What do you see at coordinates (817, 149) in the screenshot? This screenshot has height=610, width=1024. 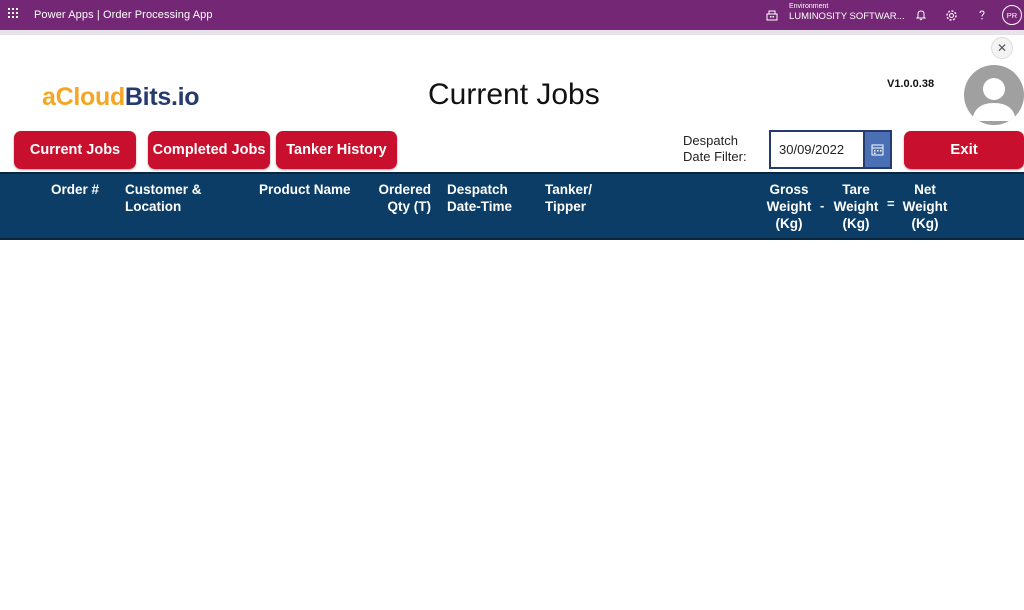 I see `despatch-date-input: 30/09/2022` at bounding box center [817, 149].